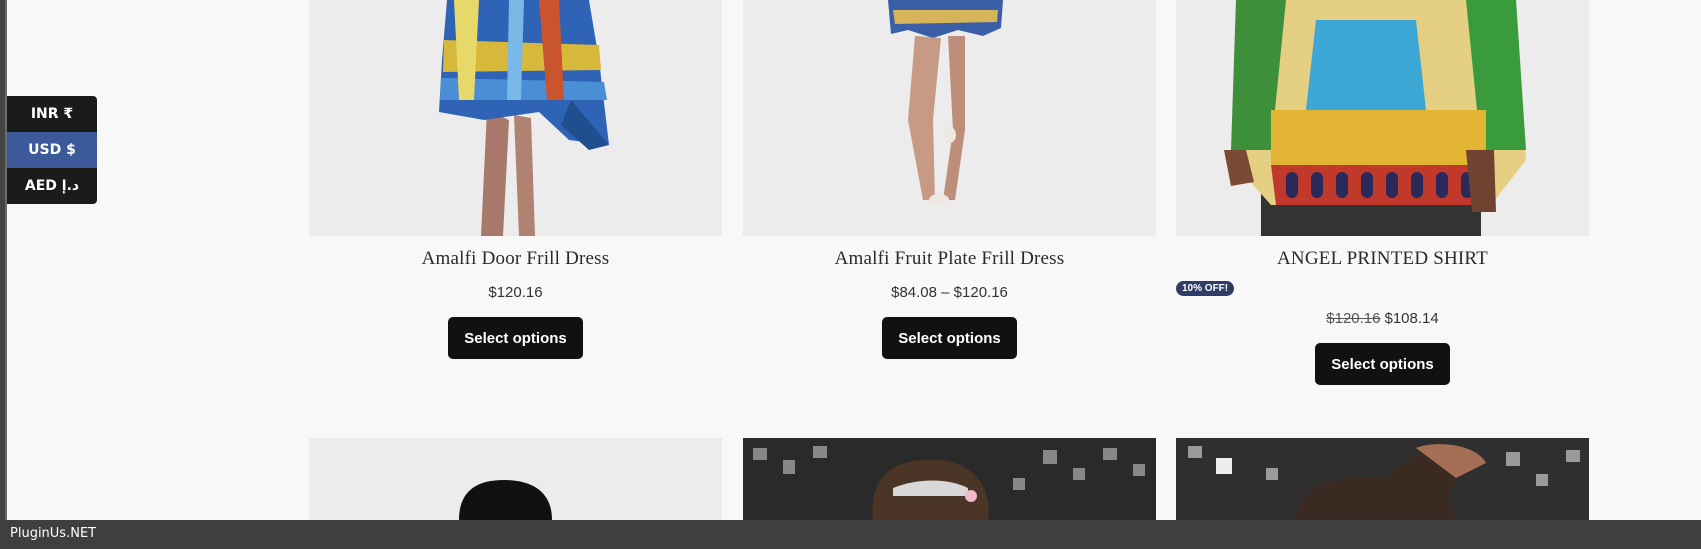  Describe the element at coordinates (53, 533) in the screenshot. I see `footer-brand: PluginUs.NET` at that location.